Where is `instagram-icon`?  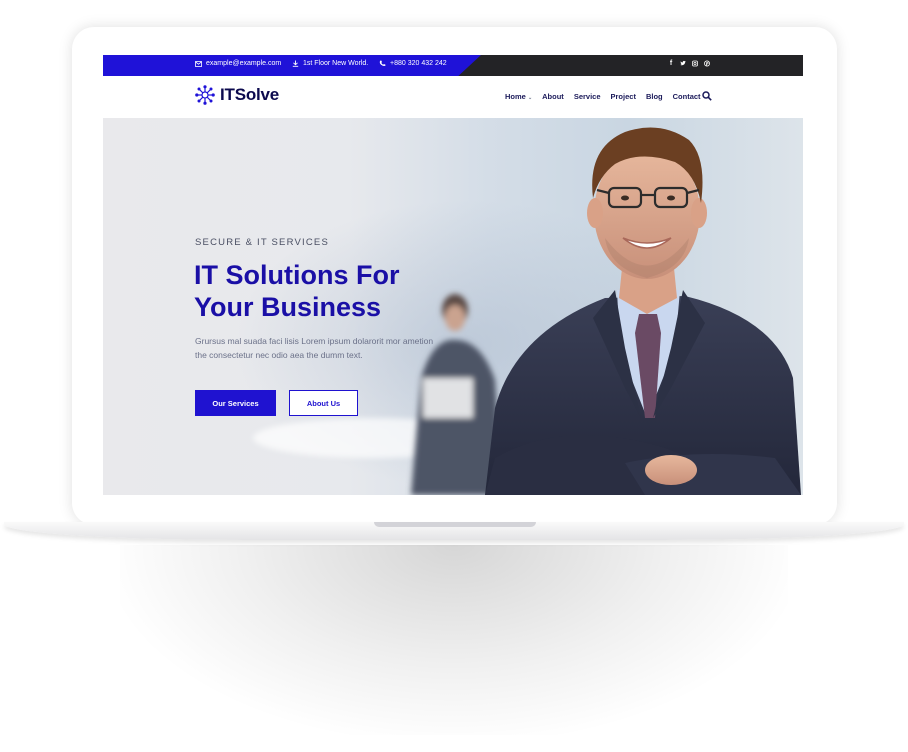
instagram-icon is located at coordinates (695, 63).